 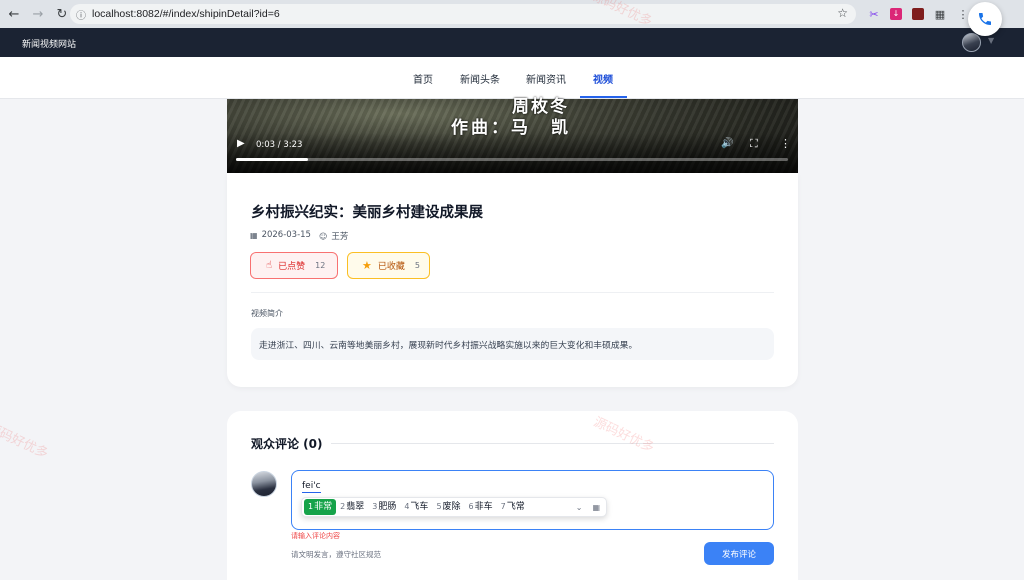 I want to click on phone-icon, so click(x=985, y=19).